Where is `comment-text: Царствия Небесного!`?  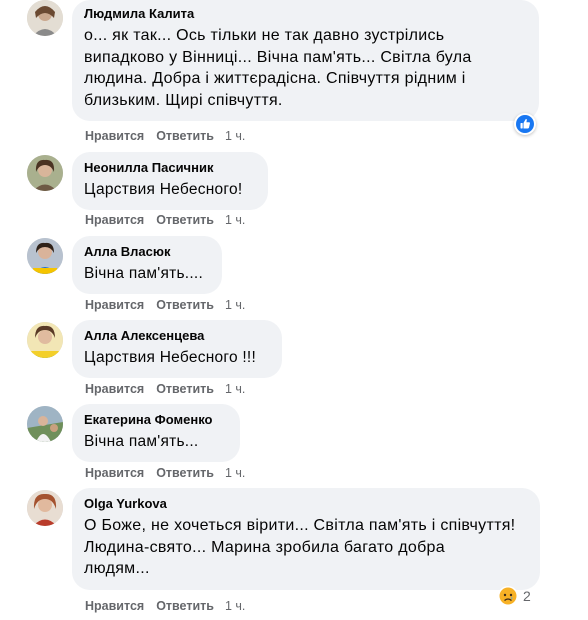 comment-text: Царствия Небесного! is located at coordinates (170, 190).